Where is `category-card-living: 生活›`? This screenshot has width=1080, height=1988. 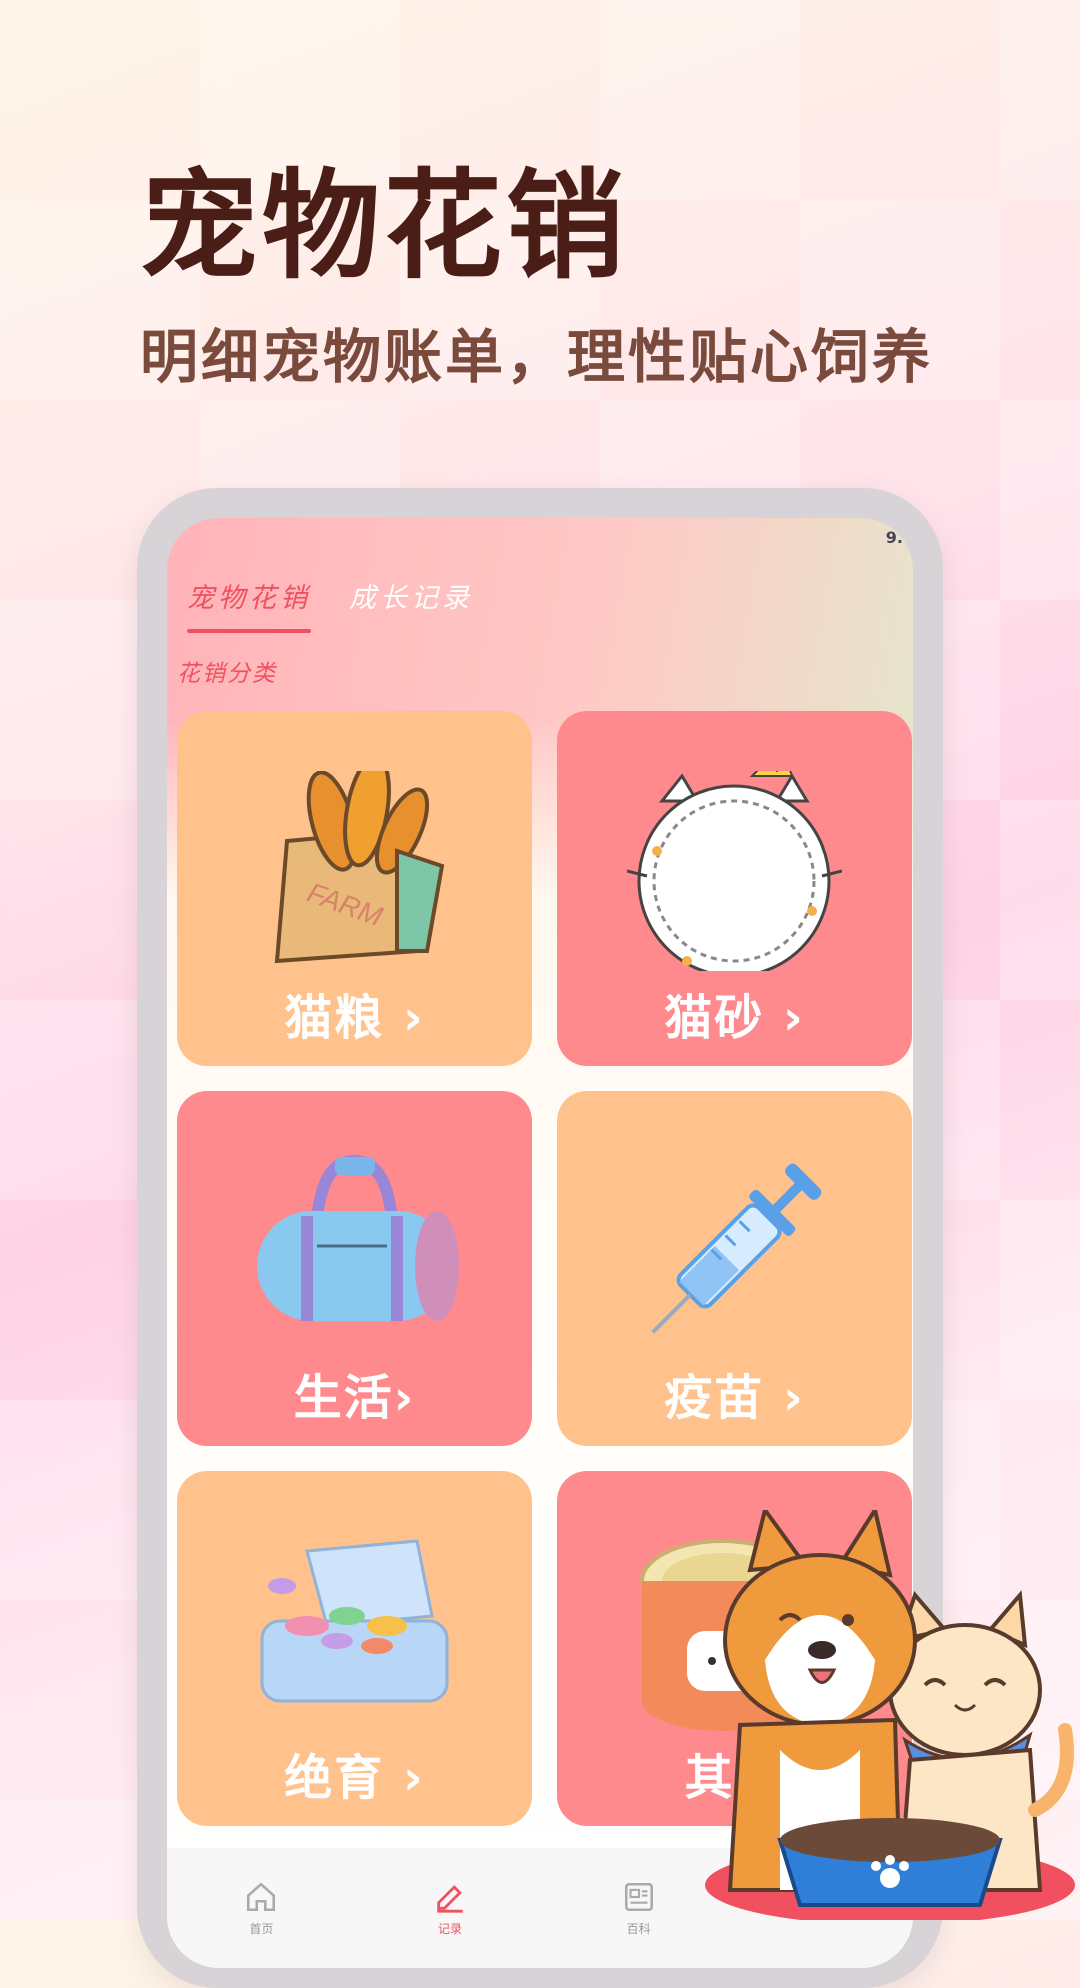 category-card-living: 生活› is located at coordinates (354, 1268).